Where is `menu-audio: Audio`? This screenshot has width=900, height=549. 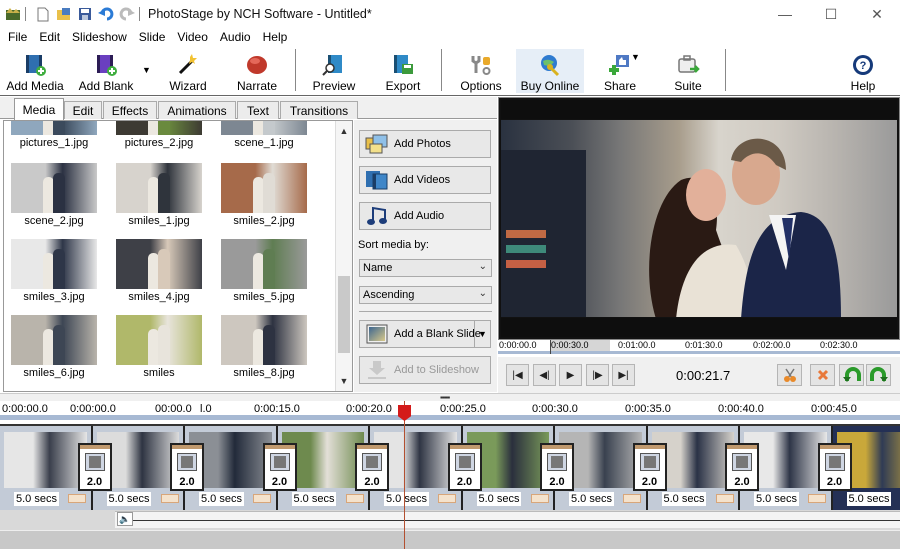 menu-audio: Audio is located at coordinates (235, 37).